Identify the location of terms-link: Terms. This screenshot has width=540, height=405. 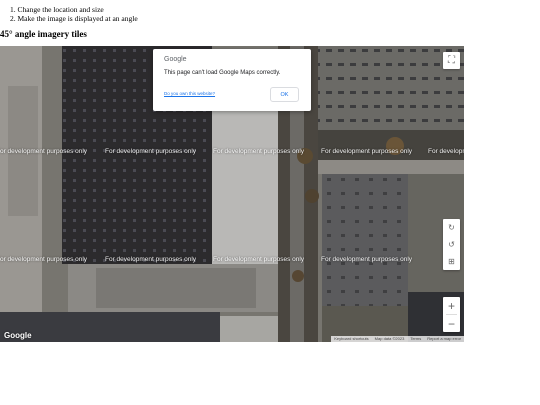
(415, 339).